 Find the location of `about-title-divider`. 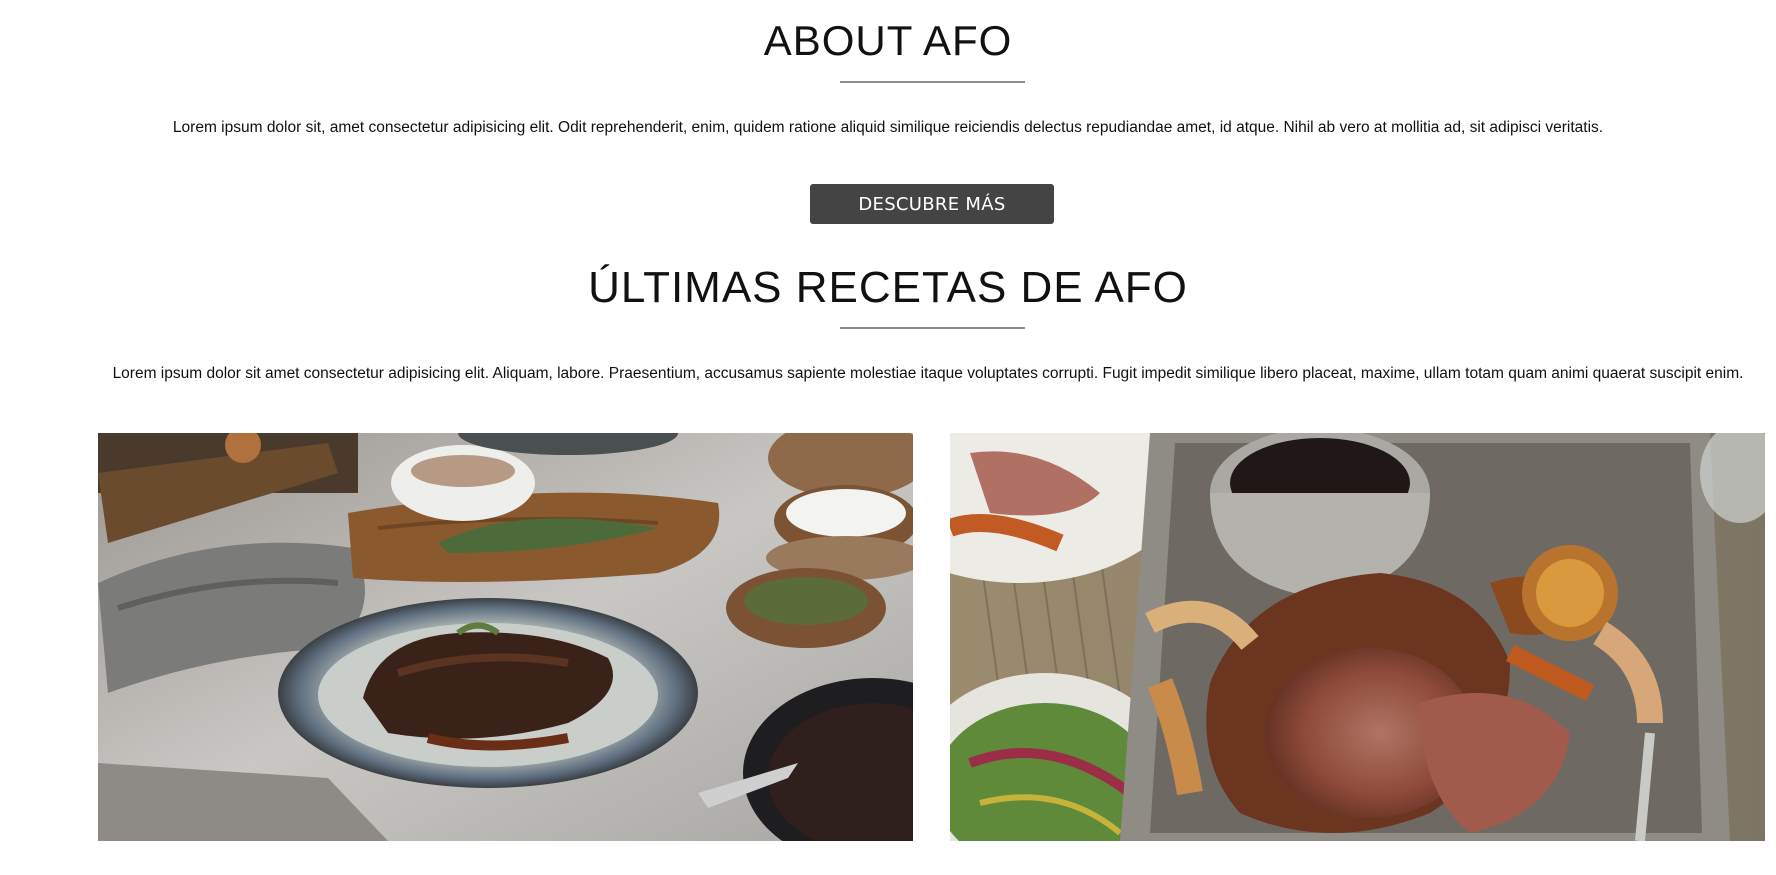

about-title-divider is located at coordinates (932, 82).